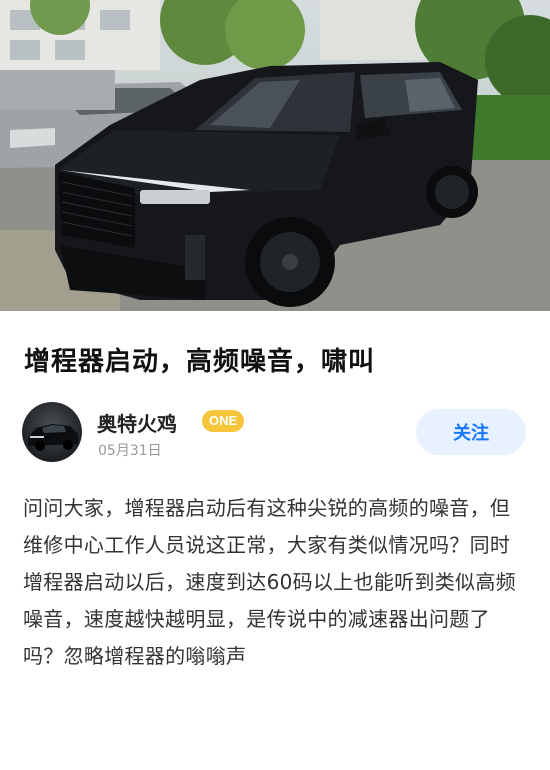  What do you see at coordinates (200, 362) in the screenshot?
I see `post-title: 增程器启动，高频噪音，啸叫` at bounding box center [200, 362].